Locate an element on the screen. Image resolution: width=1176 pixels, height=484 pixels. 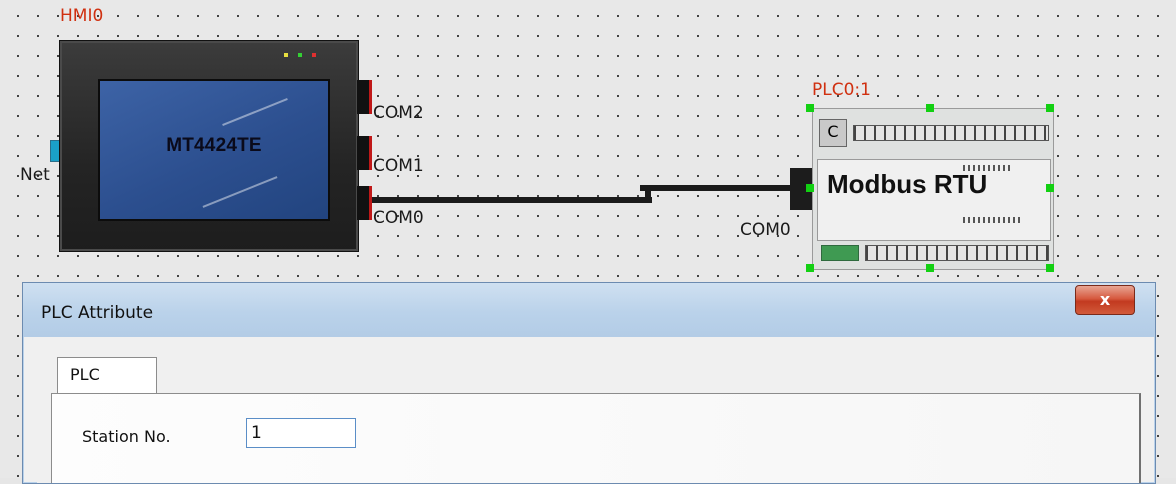
com0-port is located at coordinates (364, 203).